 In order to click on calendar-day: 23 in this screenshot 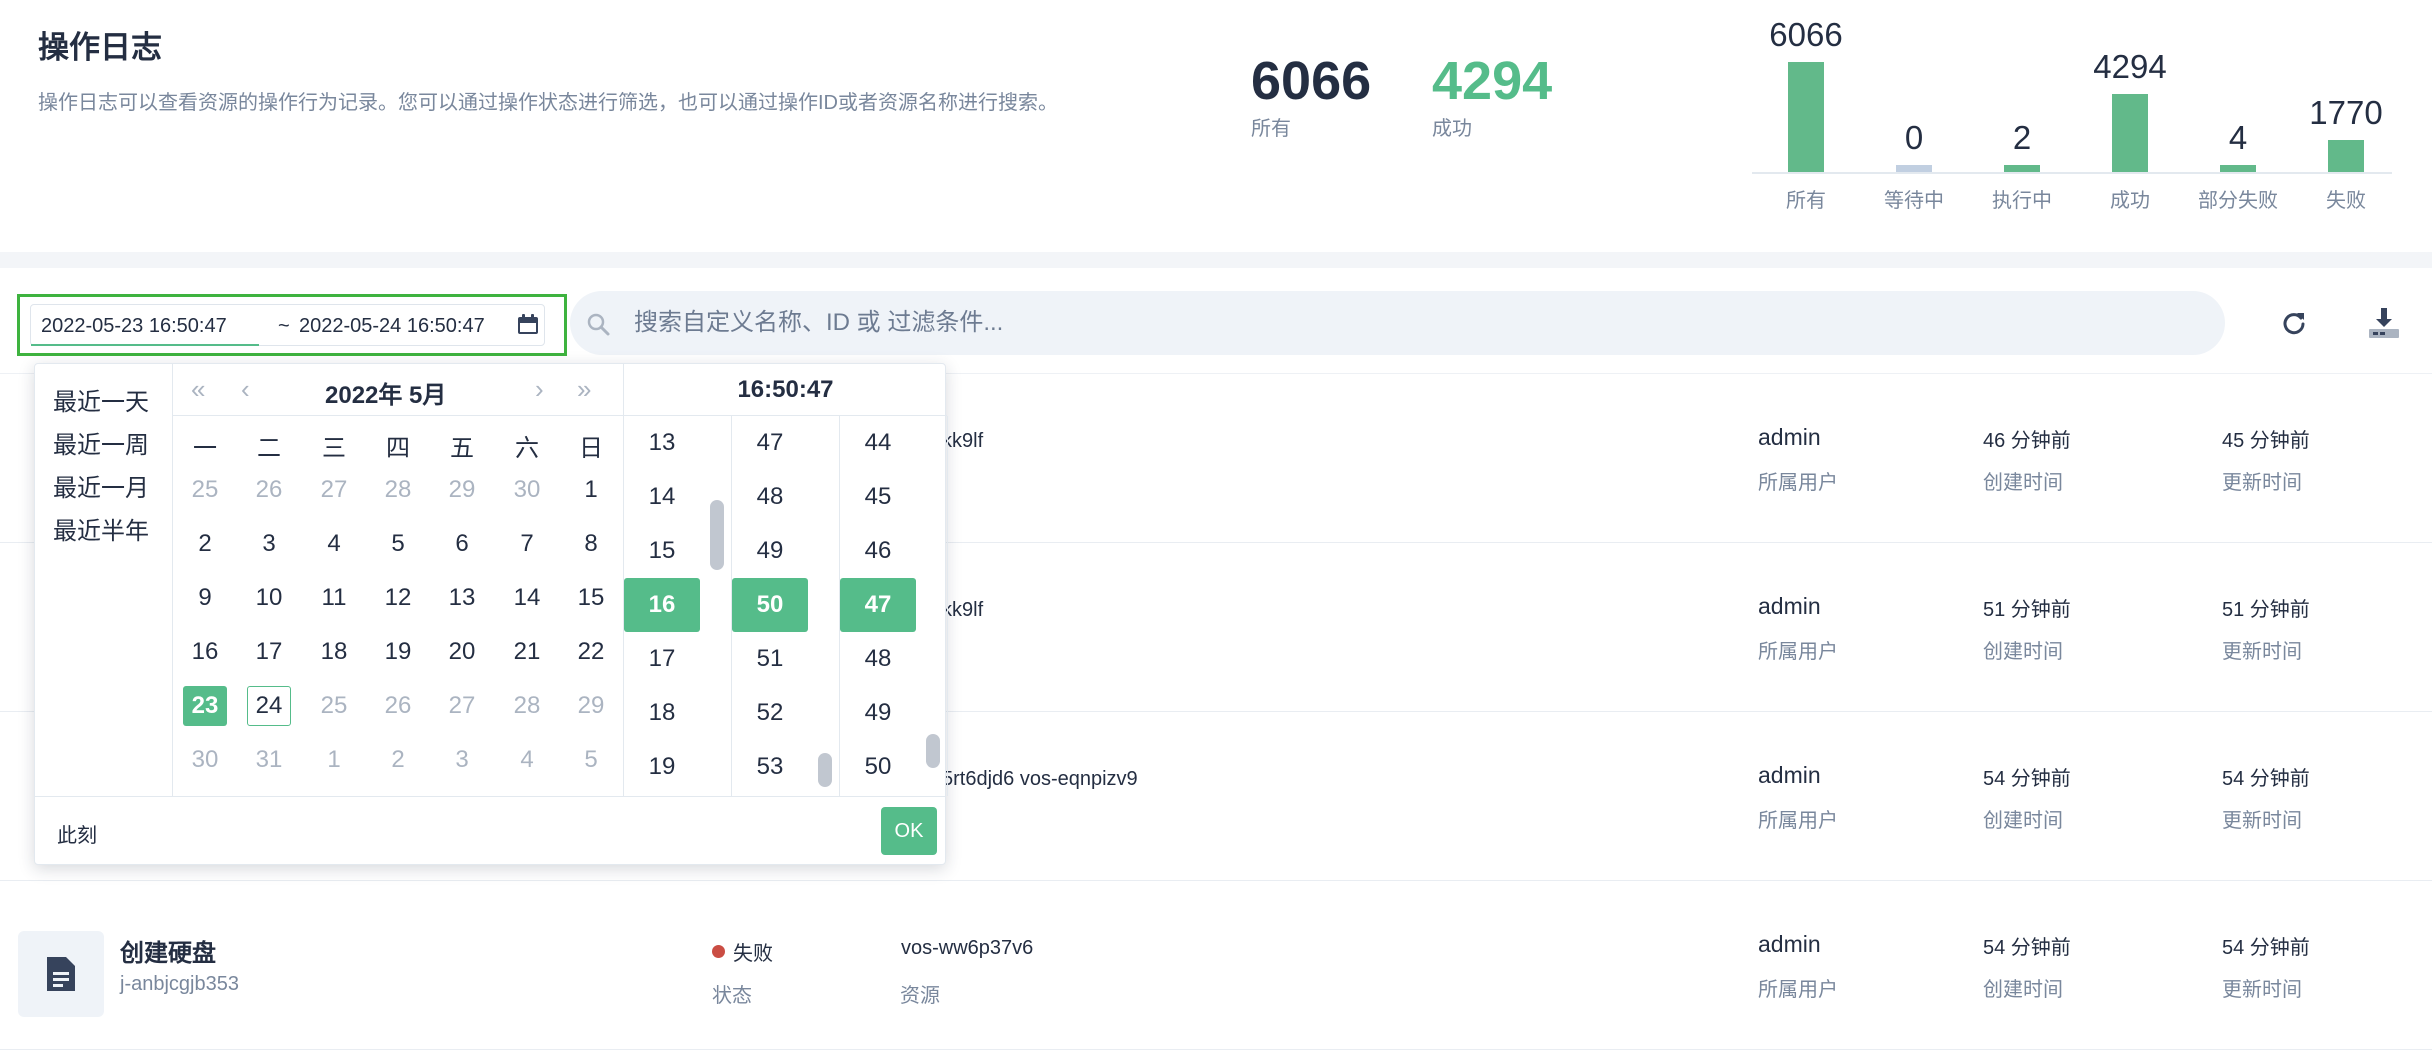, I will do `click(205, 706)`.